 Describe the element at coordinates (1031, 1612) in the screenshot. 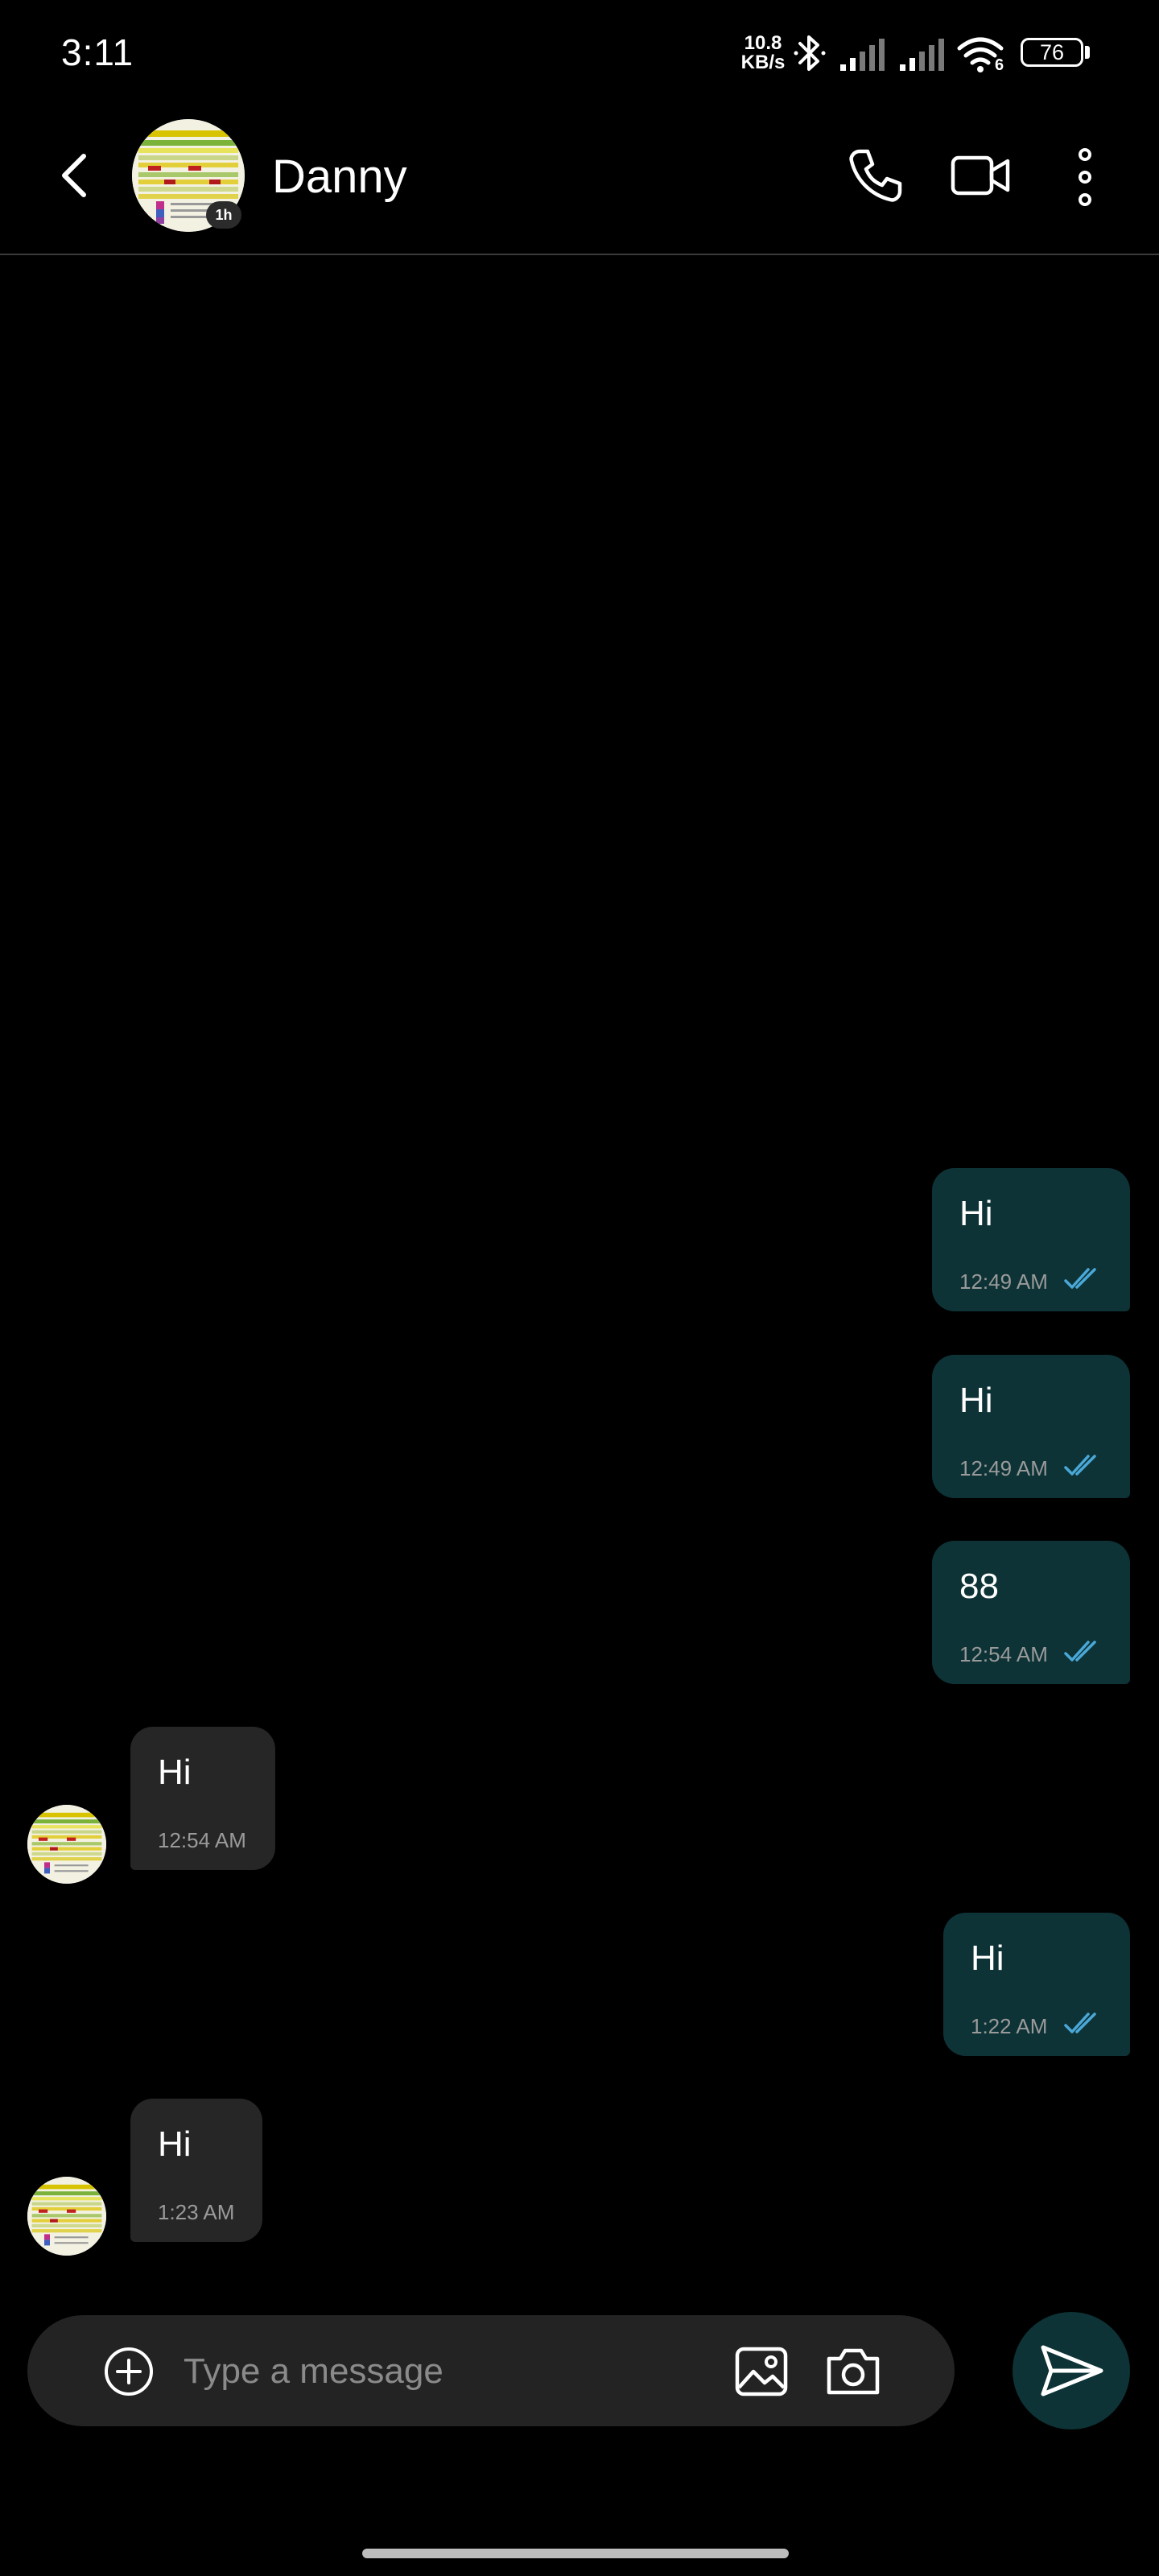

I see `message-bubble-sent: 88 12:54 AM` at that location.